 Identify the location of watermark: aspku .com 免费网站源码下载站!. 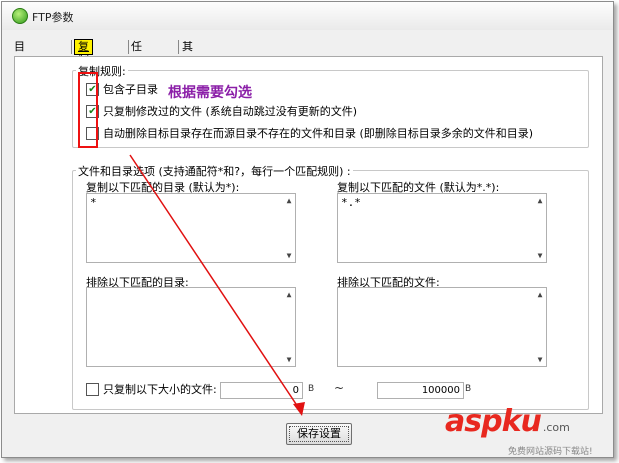
(519, 430).